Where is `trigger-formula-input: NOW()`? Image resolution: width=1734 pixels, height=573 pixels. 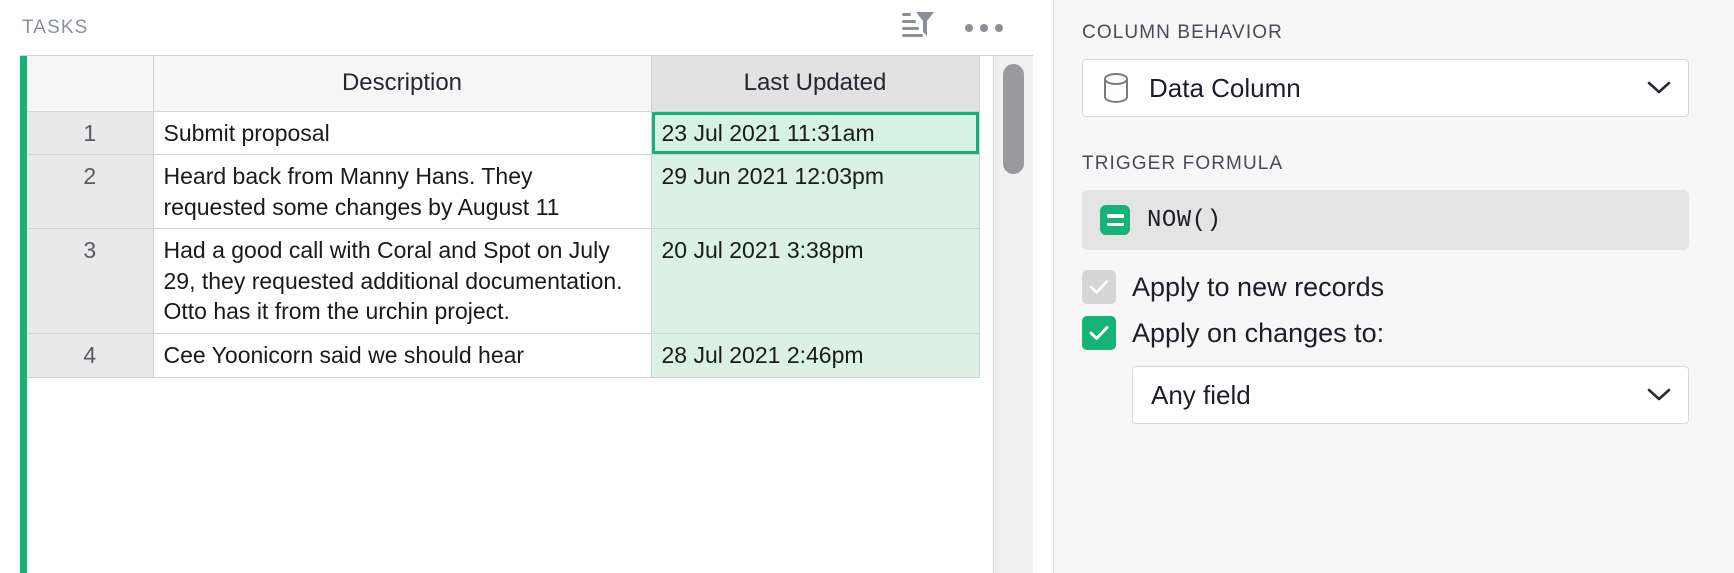 trigger-formula-input: NOW() is located at coordinates (1385, 220).